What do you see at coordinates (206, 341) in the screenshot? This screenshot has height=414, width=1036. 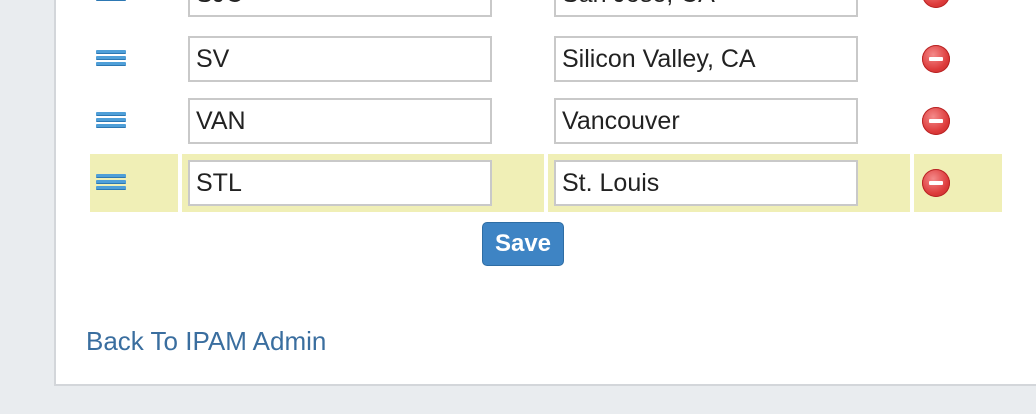 I see `back-to-ipam-admin-link: Back To IPAM Admin` at bounding box center [206, 341].